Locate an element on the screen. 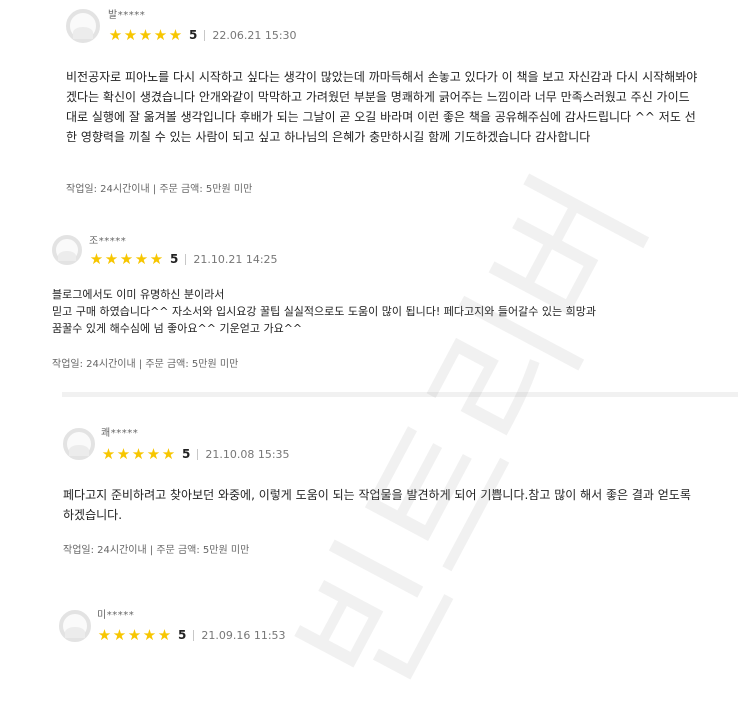  rating-row: ★ ★ ★ ★ ★ 5 21.10.21 14:25 is located at coordinates (183, 259).